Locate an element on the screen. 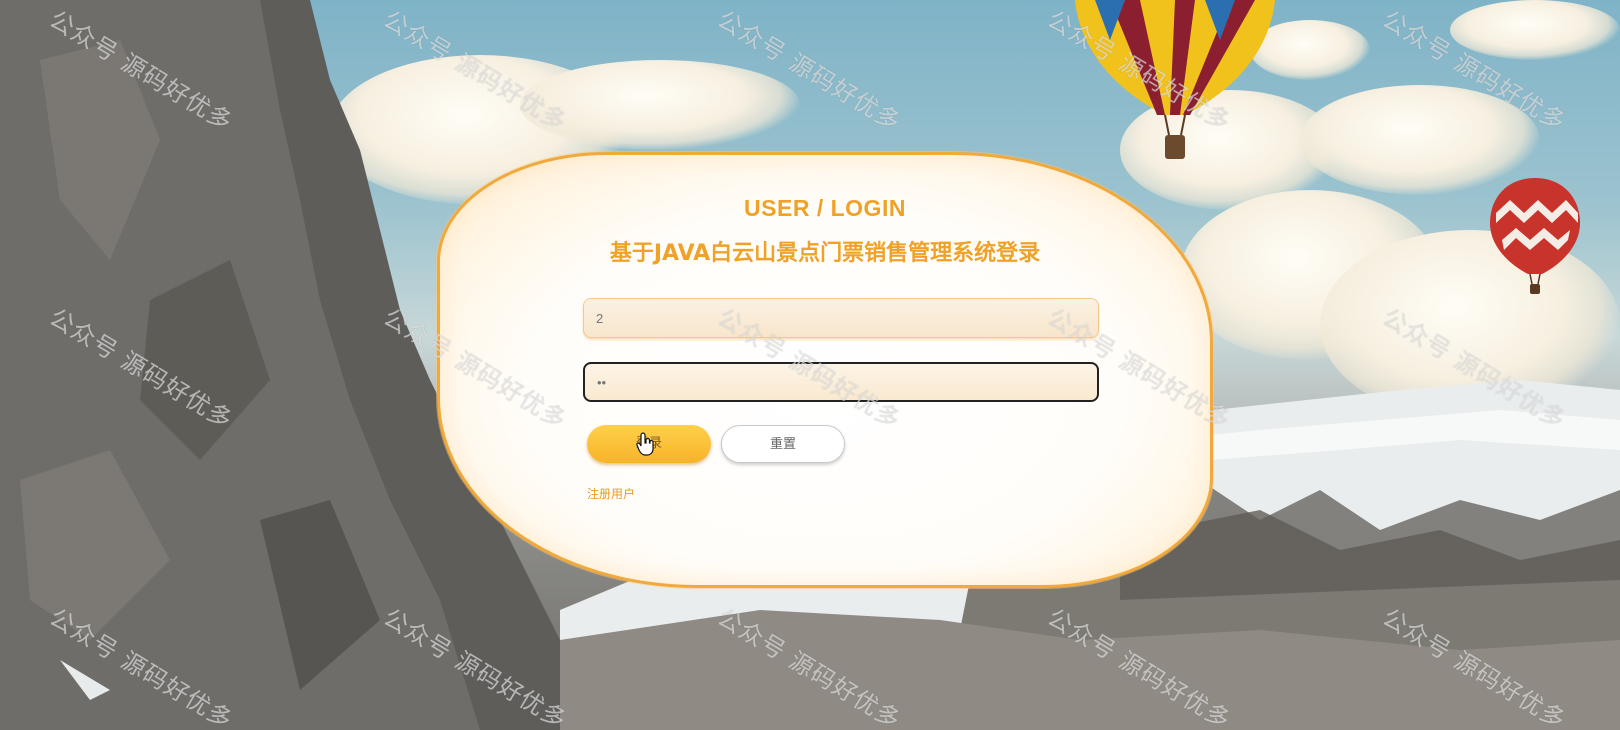  hot-air-balloon-large is located at coordinates (1175, 79).